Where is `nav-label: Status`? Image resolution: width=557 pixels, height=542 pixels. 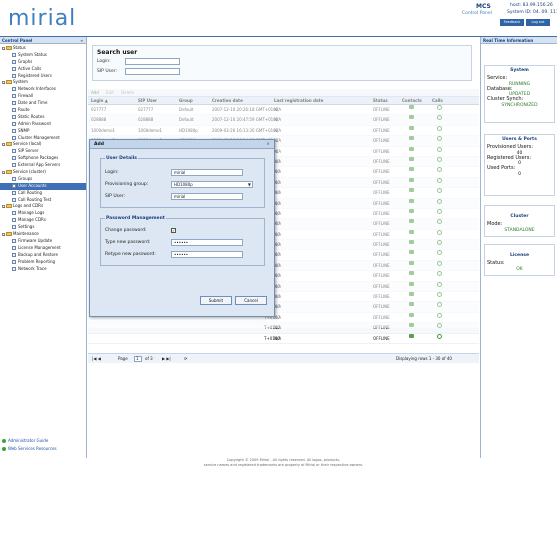
nav-label: Status is located at coordinates (19, 47).